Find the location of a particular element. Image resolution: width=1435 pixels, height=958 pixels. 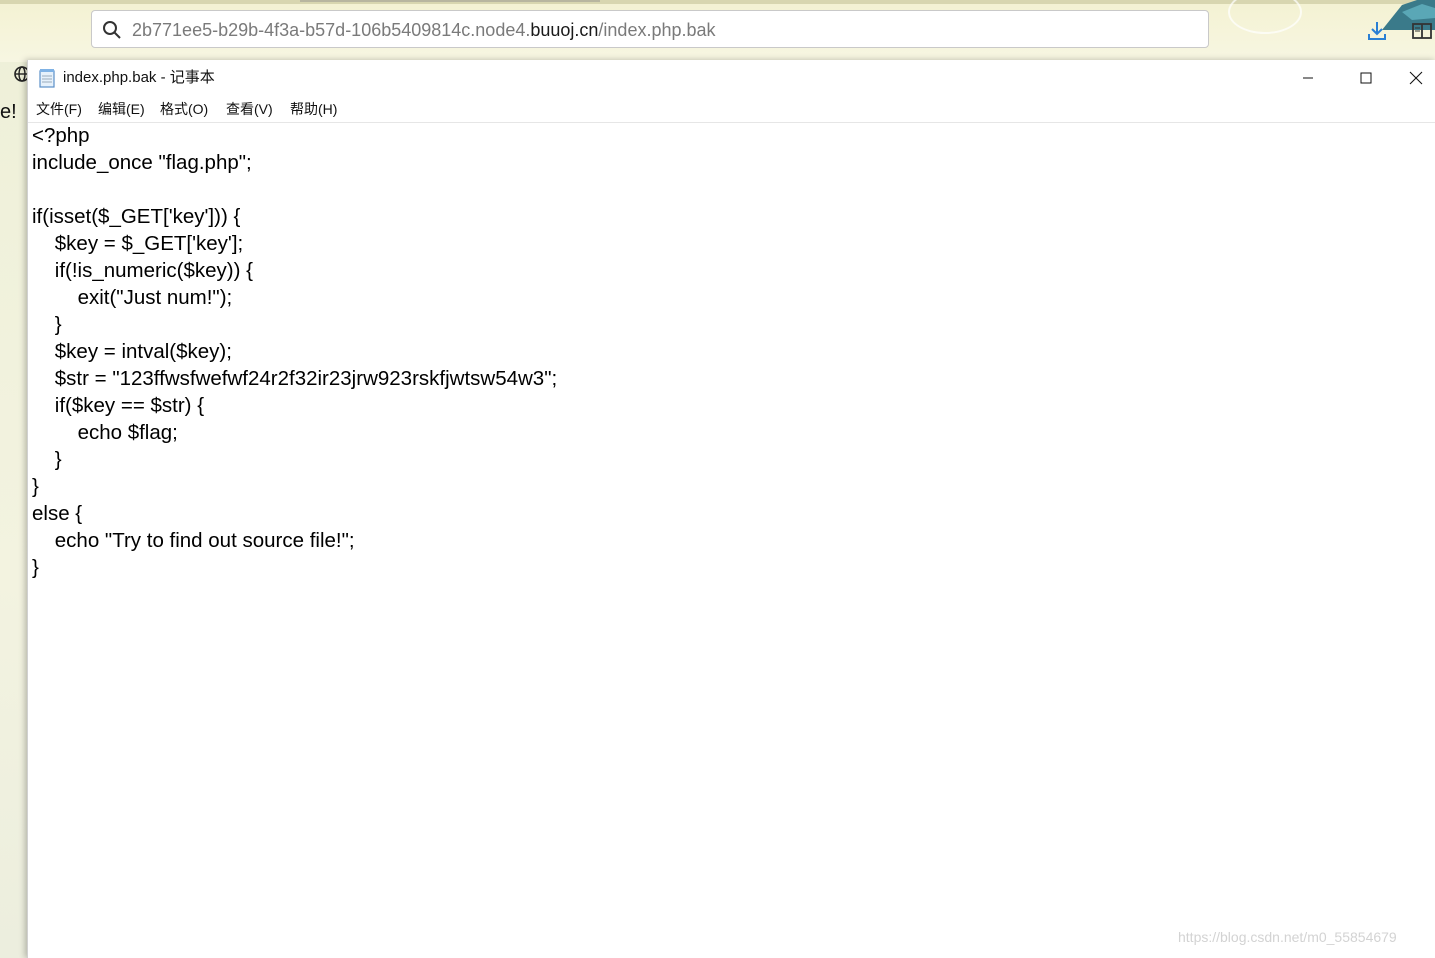

close-icon is located at coordinates (1415, 78).